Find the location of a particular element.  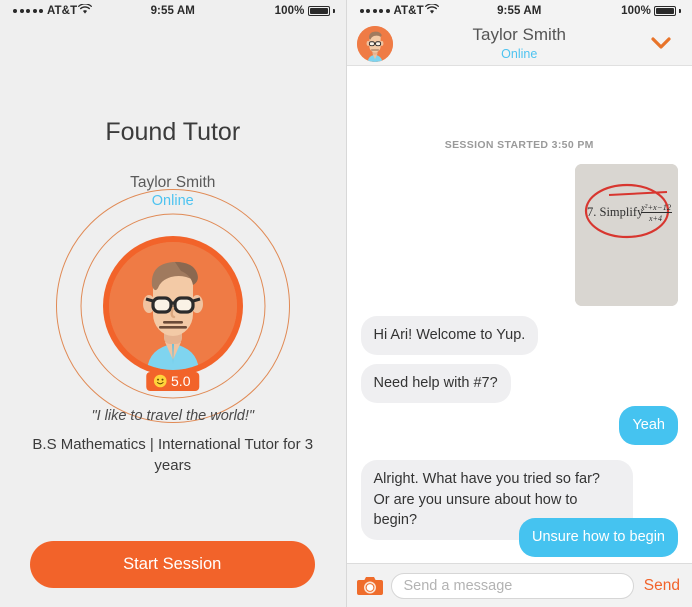

status-bar-right: AT&T 9:55 AM 100% is located at coordinates (519, 11).